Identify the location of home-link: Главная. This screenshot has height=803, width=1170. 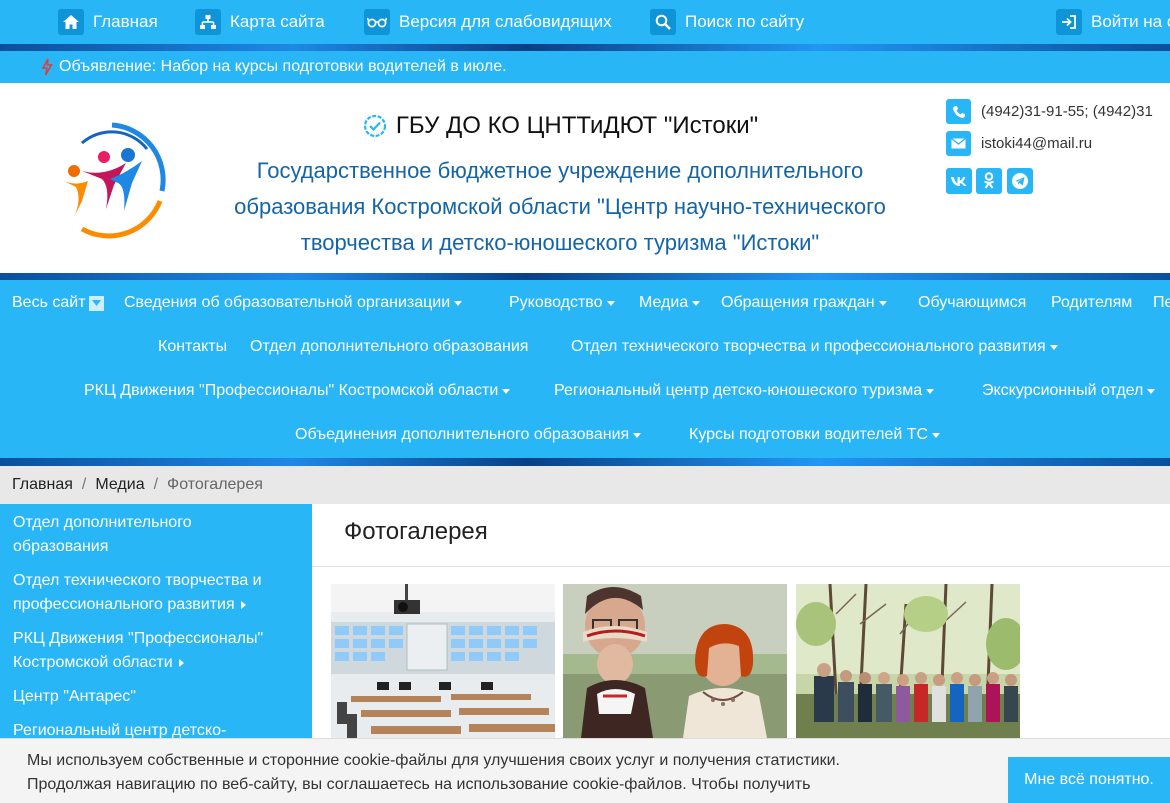
(108, 22).